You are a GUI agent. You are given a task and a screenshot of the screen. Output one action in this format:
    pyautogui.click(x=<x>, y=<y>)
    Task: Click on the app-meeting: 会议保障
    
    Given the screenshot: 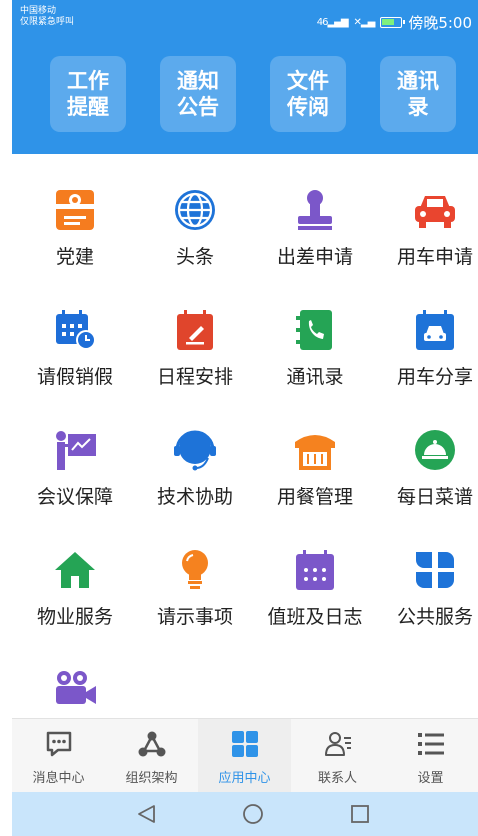 What is the action you would take?
    pyautogui.click(x=72, y=465)
    